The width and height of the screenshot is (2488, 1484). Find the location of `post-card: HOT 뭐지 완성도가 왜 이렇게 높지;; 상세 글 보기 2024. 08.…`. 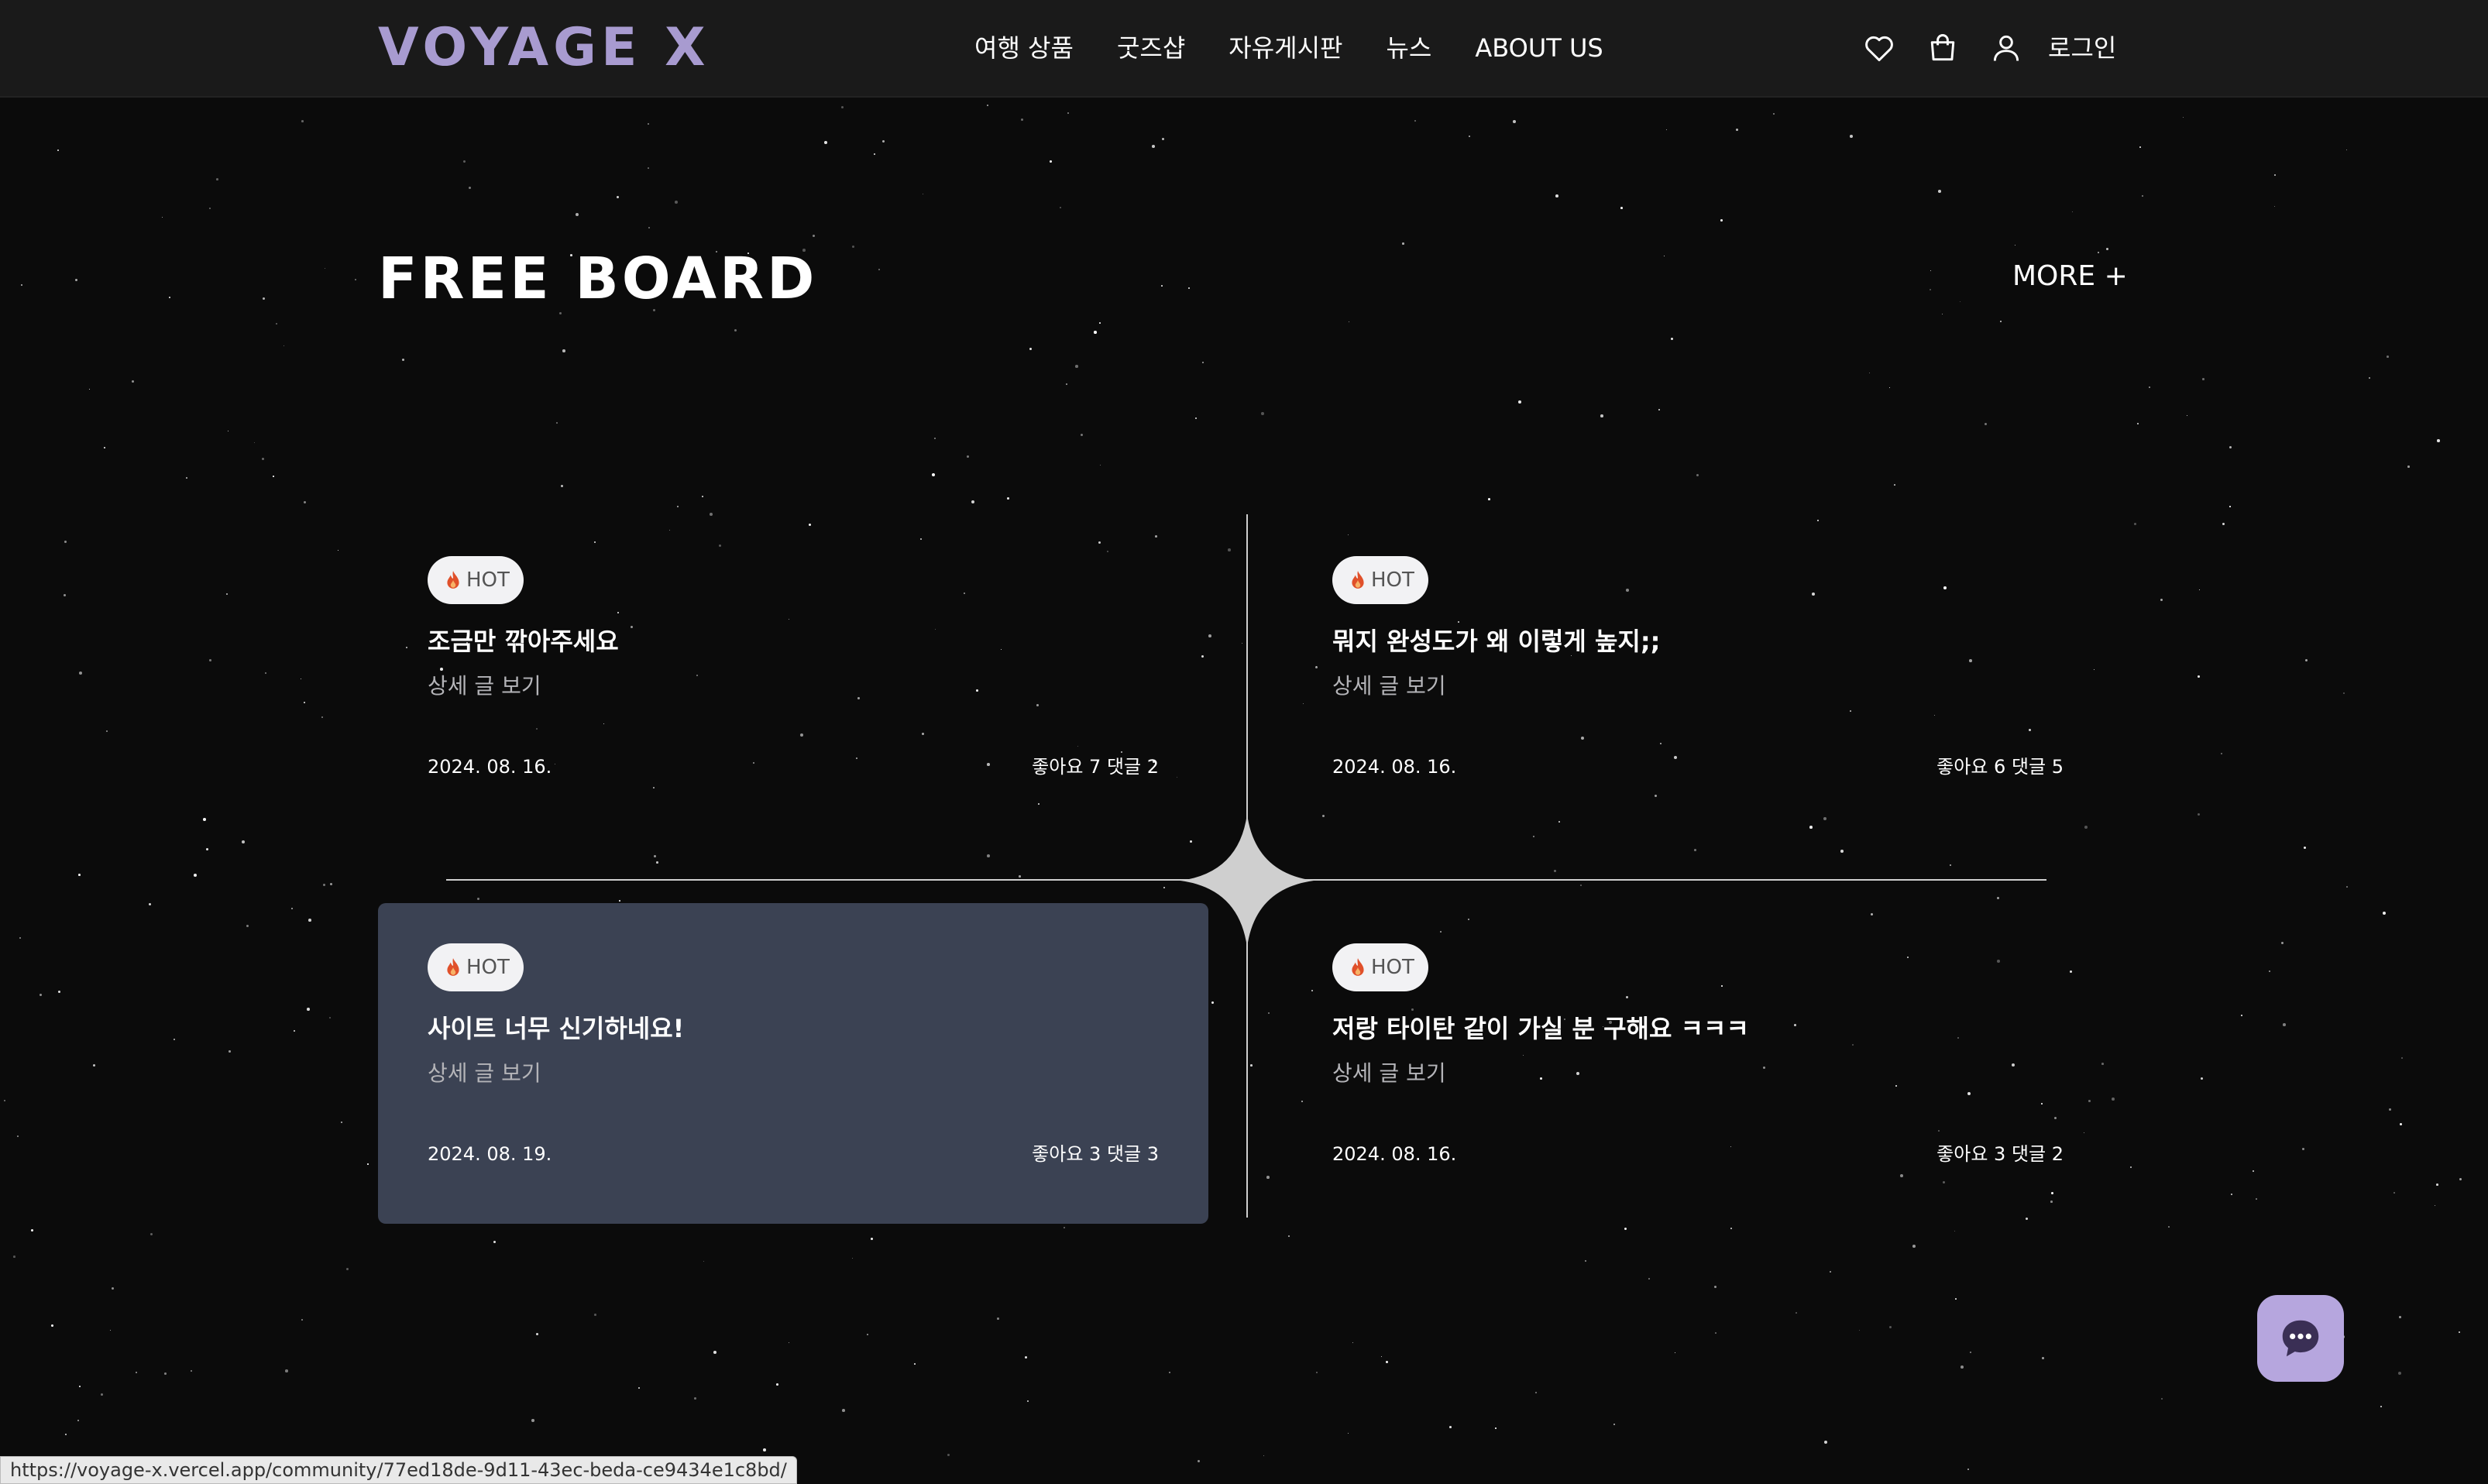

post-card: HOT 뭐지 완성도가 왜 이렇게 높지;; 상세 글 보기 2024. 08.… is located at coordinates (1698, 676).